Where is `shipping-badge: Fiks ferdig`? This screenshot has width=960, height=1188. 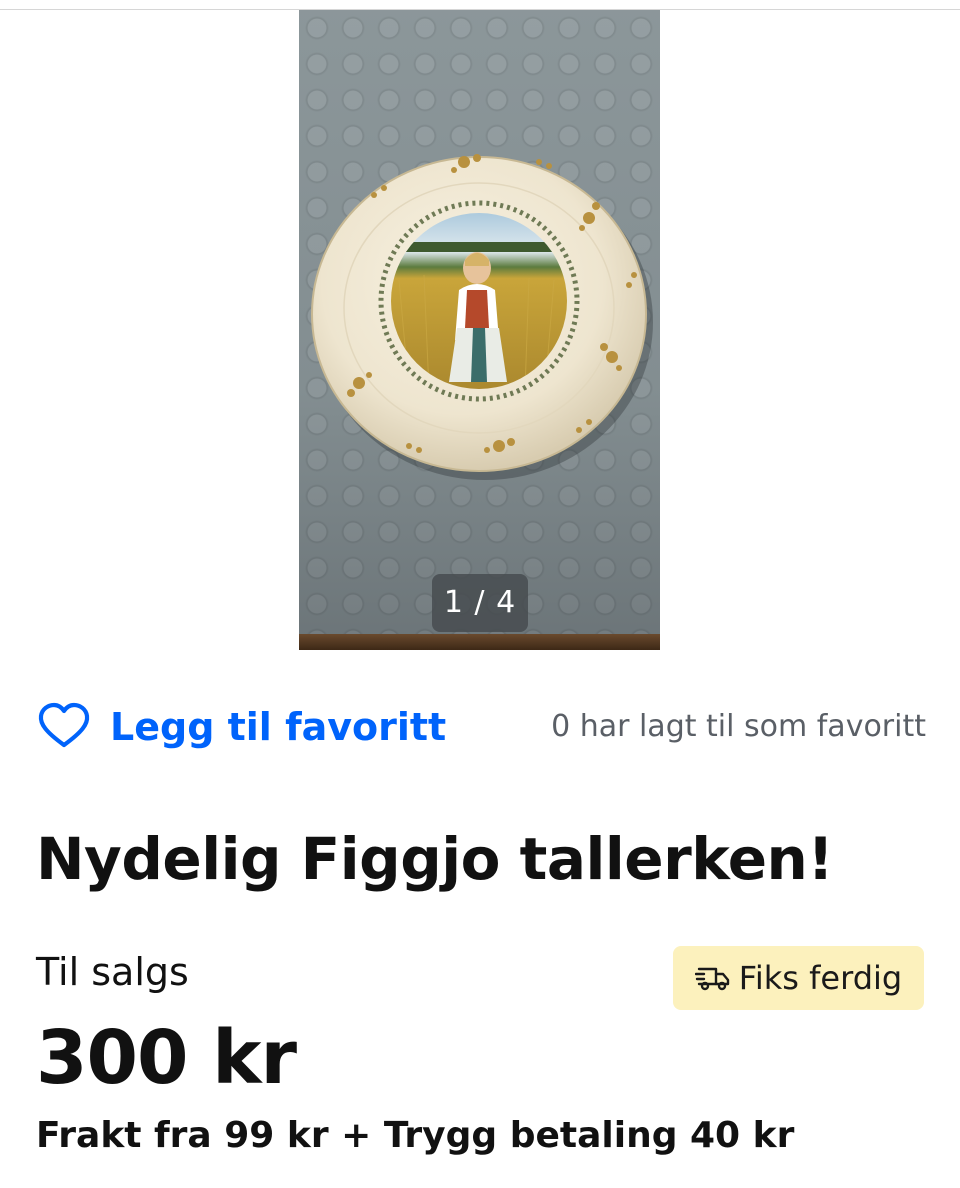
shipping-badge: Fiks ferdig is located at coordinates (798, 978).